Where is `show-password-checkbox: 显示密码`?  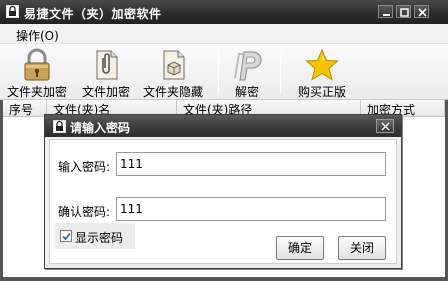
show-password-checkbox: 显示密码 is located at coordinates (95, 236).